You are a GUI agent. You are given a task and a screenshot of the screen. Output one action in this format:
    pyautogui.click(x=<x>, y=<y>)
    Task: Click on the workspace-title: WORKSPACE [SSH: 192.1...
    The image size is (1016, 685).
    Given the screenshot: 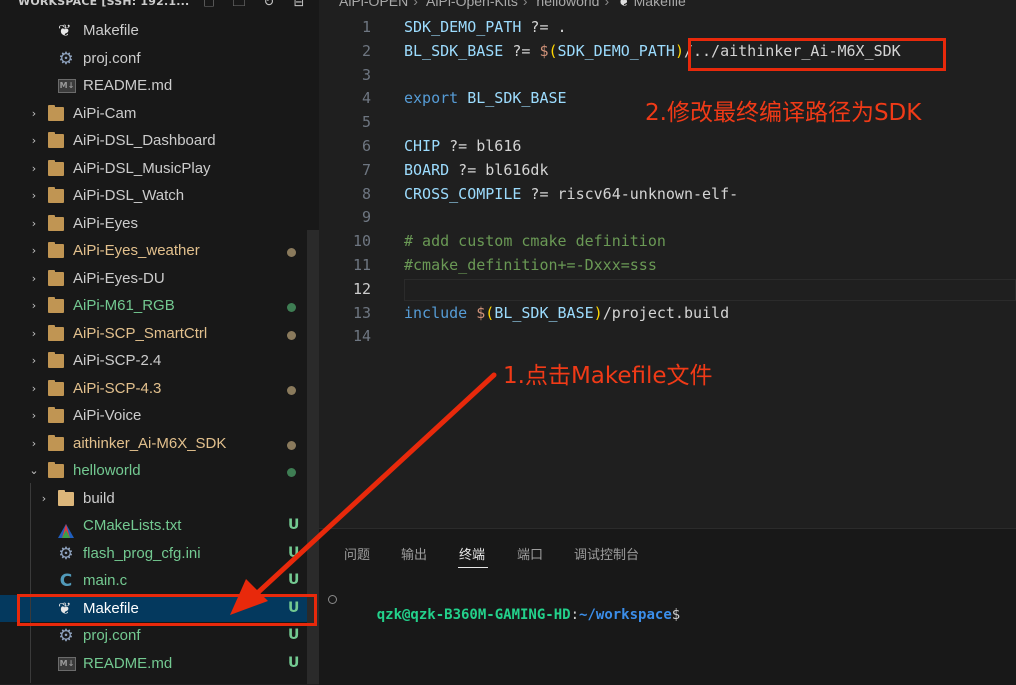 What is the action you would take?
    pyautogui.click(x=103, y=4)
    